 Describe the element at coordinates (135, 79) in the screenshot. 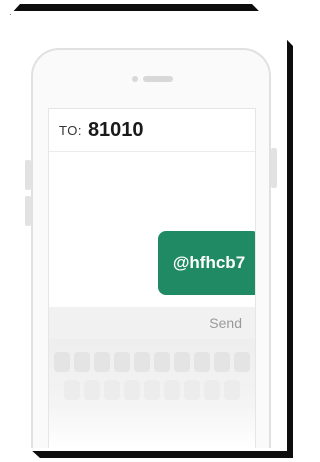

I see `camera-dot` at that location.